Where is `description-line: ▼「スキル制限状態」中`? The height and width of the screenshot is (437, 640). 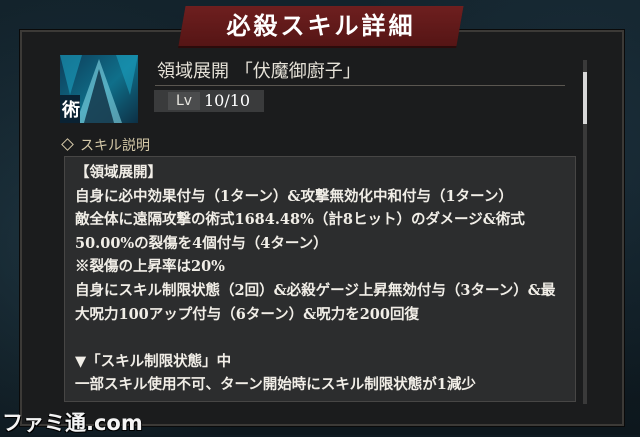
description-line: ▼「スキル制限状態」中 is located at coordinates (153, 361).